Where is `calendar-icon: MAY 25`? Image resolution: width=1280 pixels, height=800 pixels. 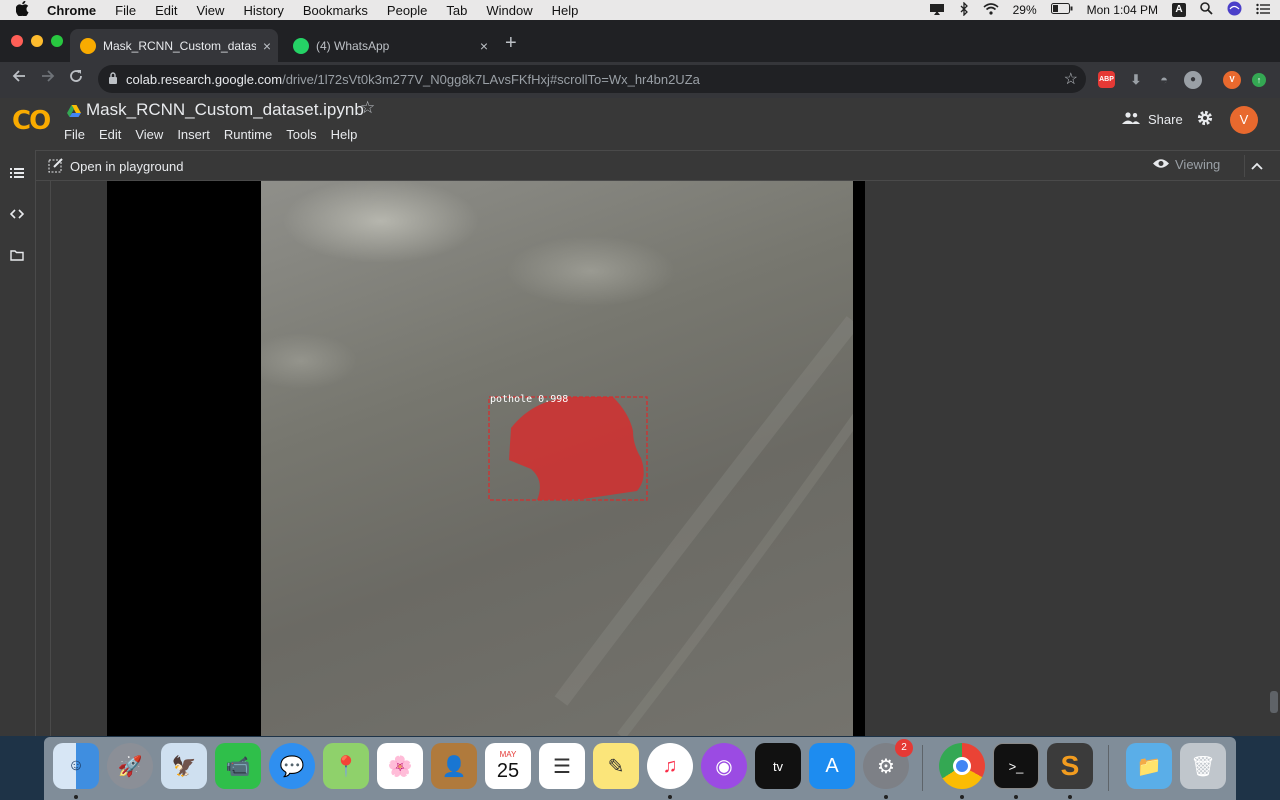
calendar-icon: MAY 25 is located at coordinates (508, 766).